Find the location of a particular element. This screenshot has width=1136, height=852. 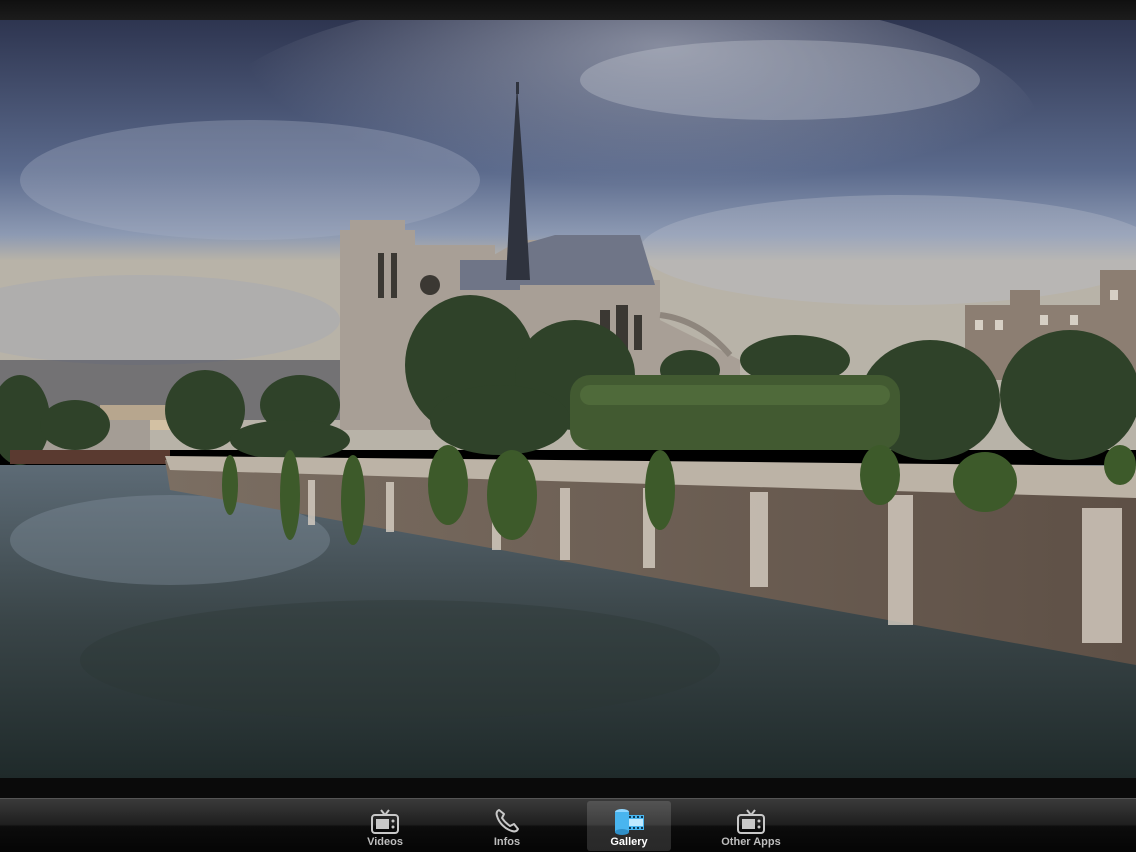

film-roll-icon is located at coordinates (629, 821).